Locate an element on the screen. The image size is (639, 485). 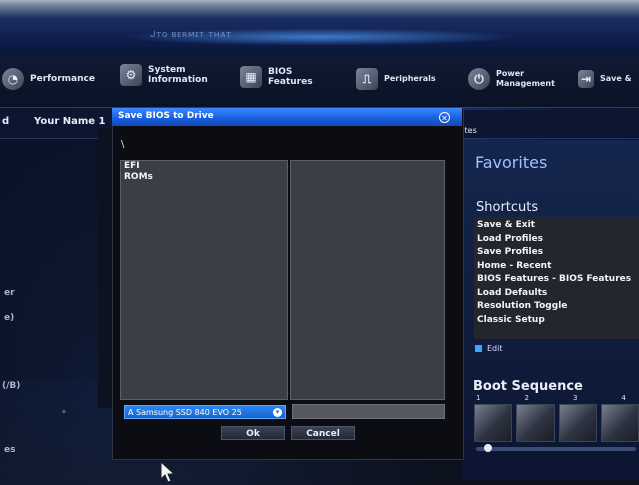
edit-icon is located at coordinates (478, 348).